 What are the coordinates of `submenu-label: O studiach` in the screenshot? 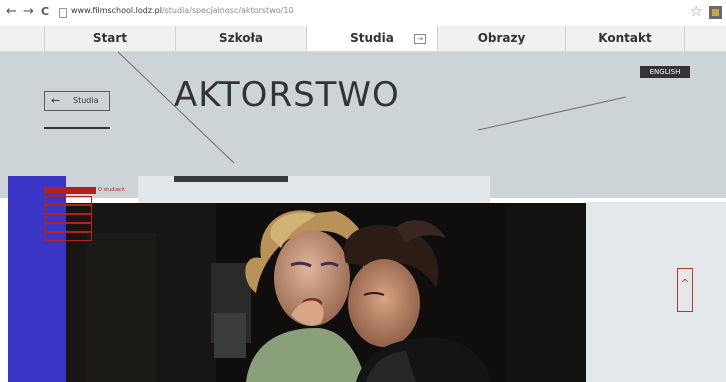 It's located at (111, 190).